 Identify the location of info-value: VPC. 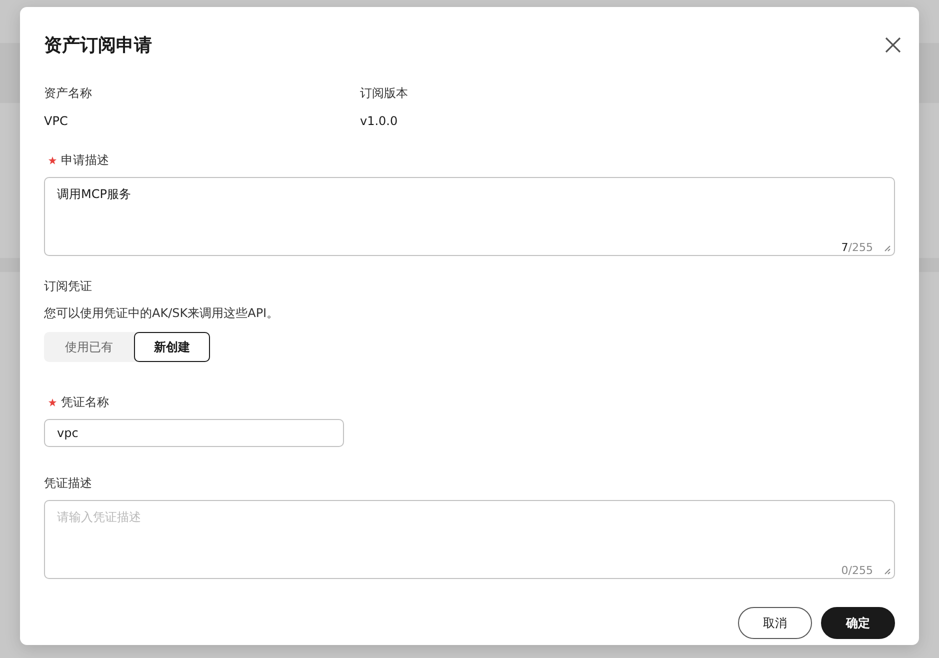
(56, 121).